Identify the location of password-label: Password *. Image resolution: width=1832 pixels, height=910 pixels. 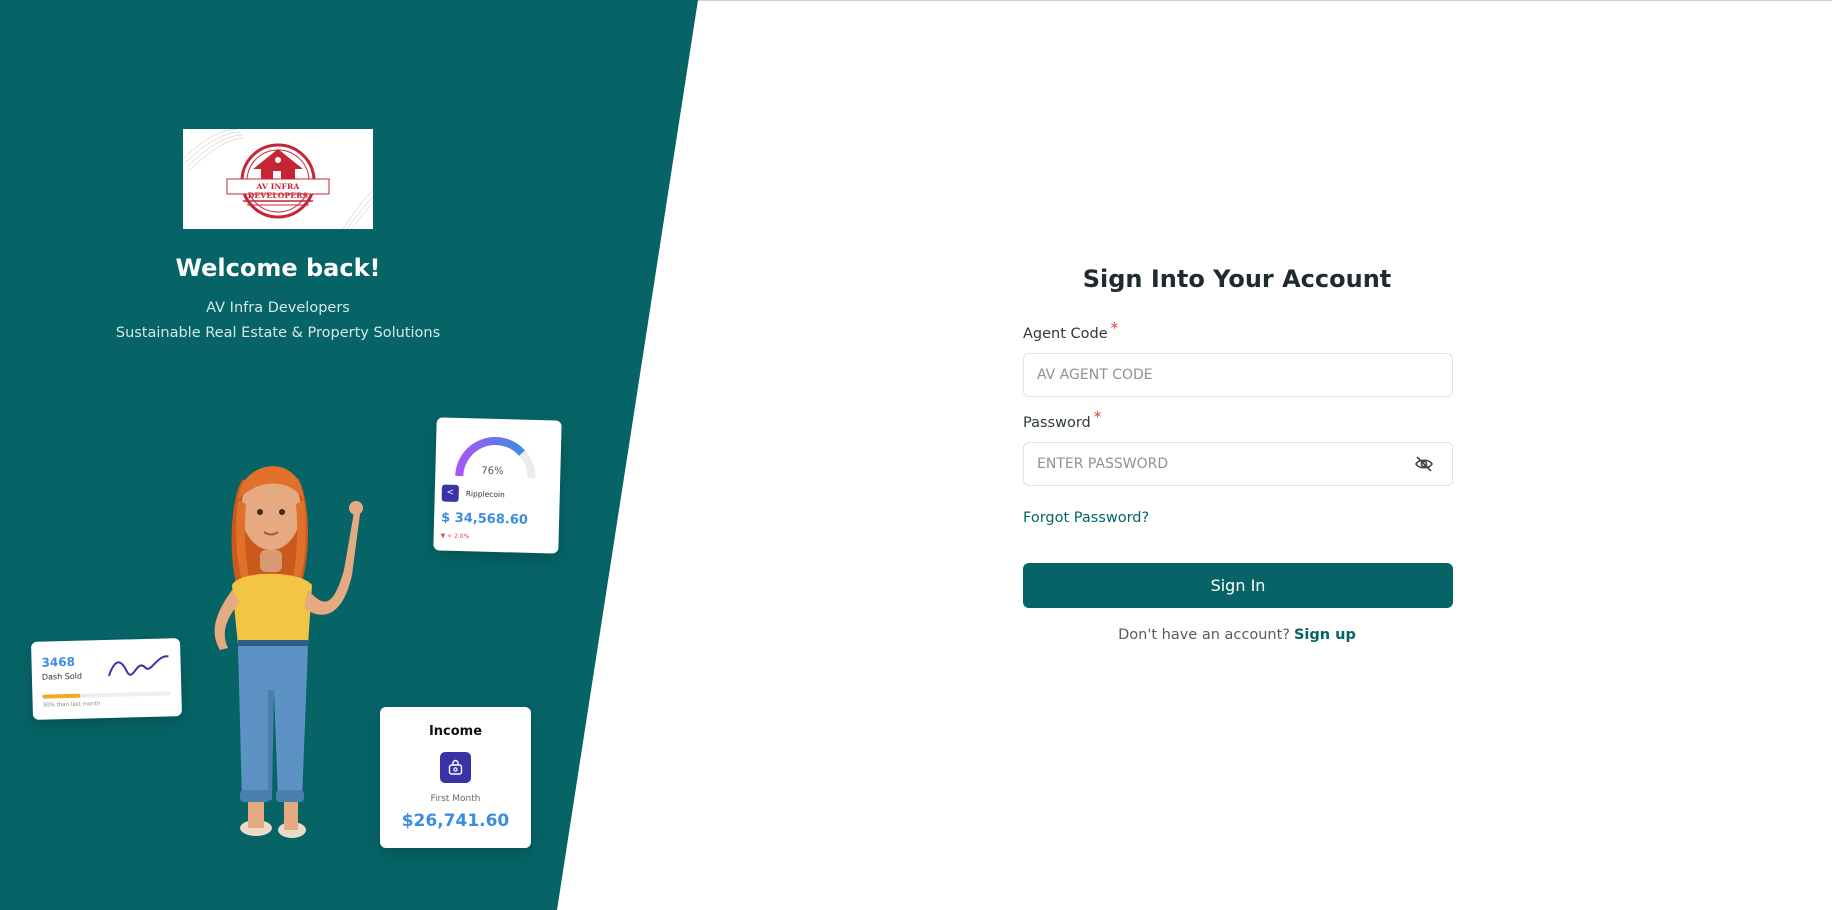
(1062, 419).